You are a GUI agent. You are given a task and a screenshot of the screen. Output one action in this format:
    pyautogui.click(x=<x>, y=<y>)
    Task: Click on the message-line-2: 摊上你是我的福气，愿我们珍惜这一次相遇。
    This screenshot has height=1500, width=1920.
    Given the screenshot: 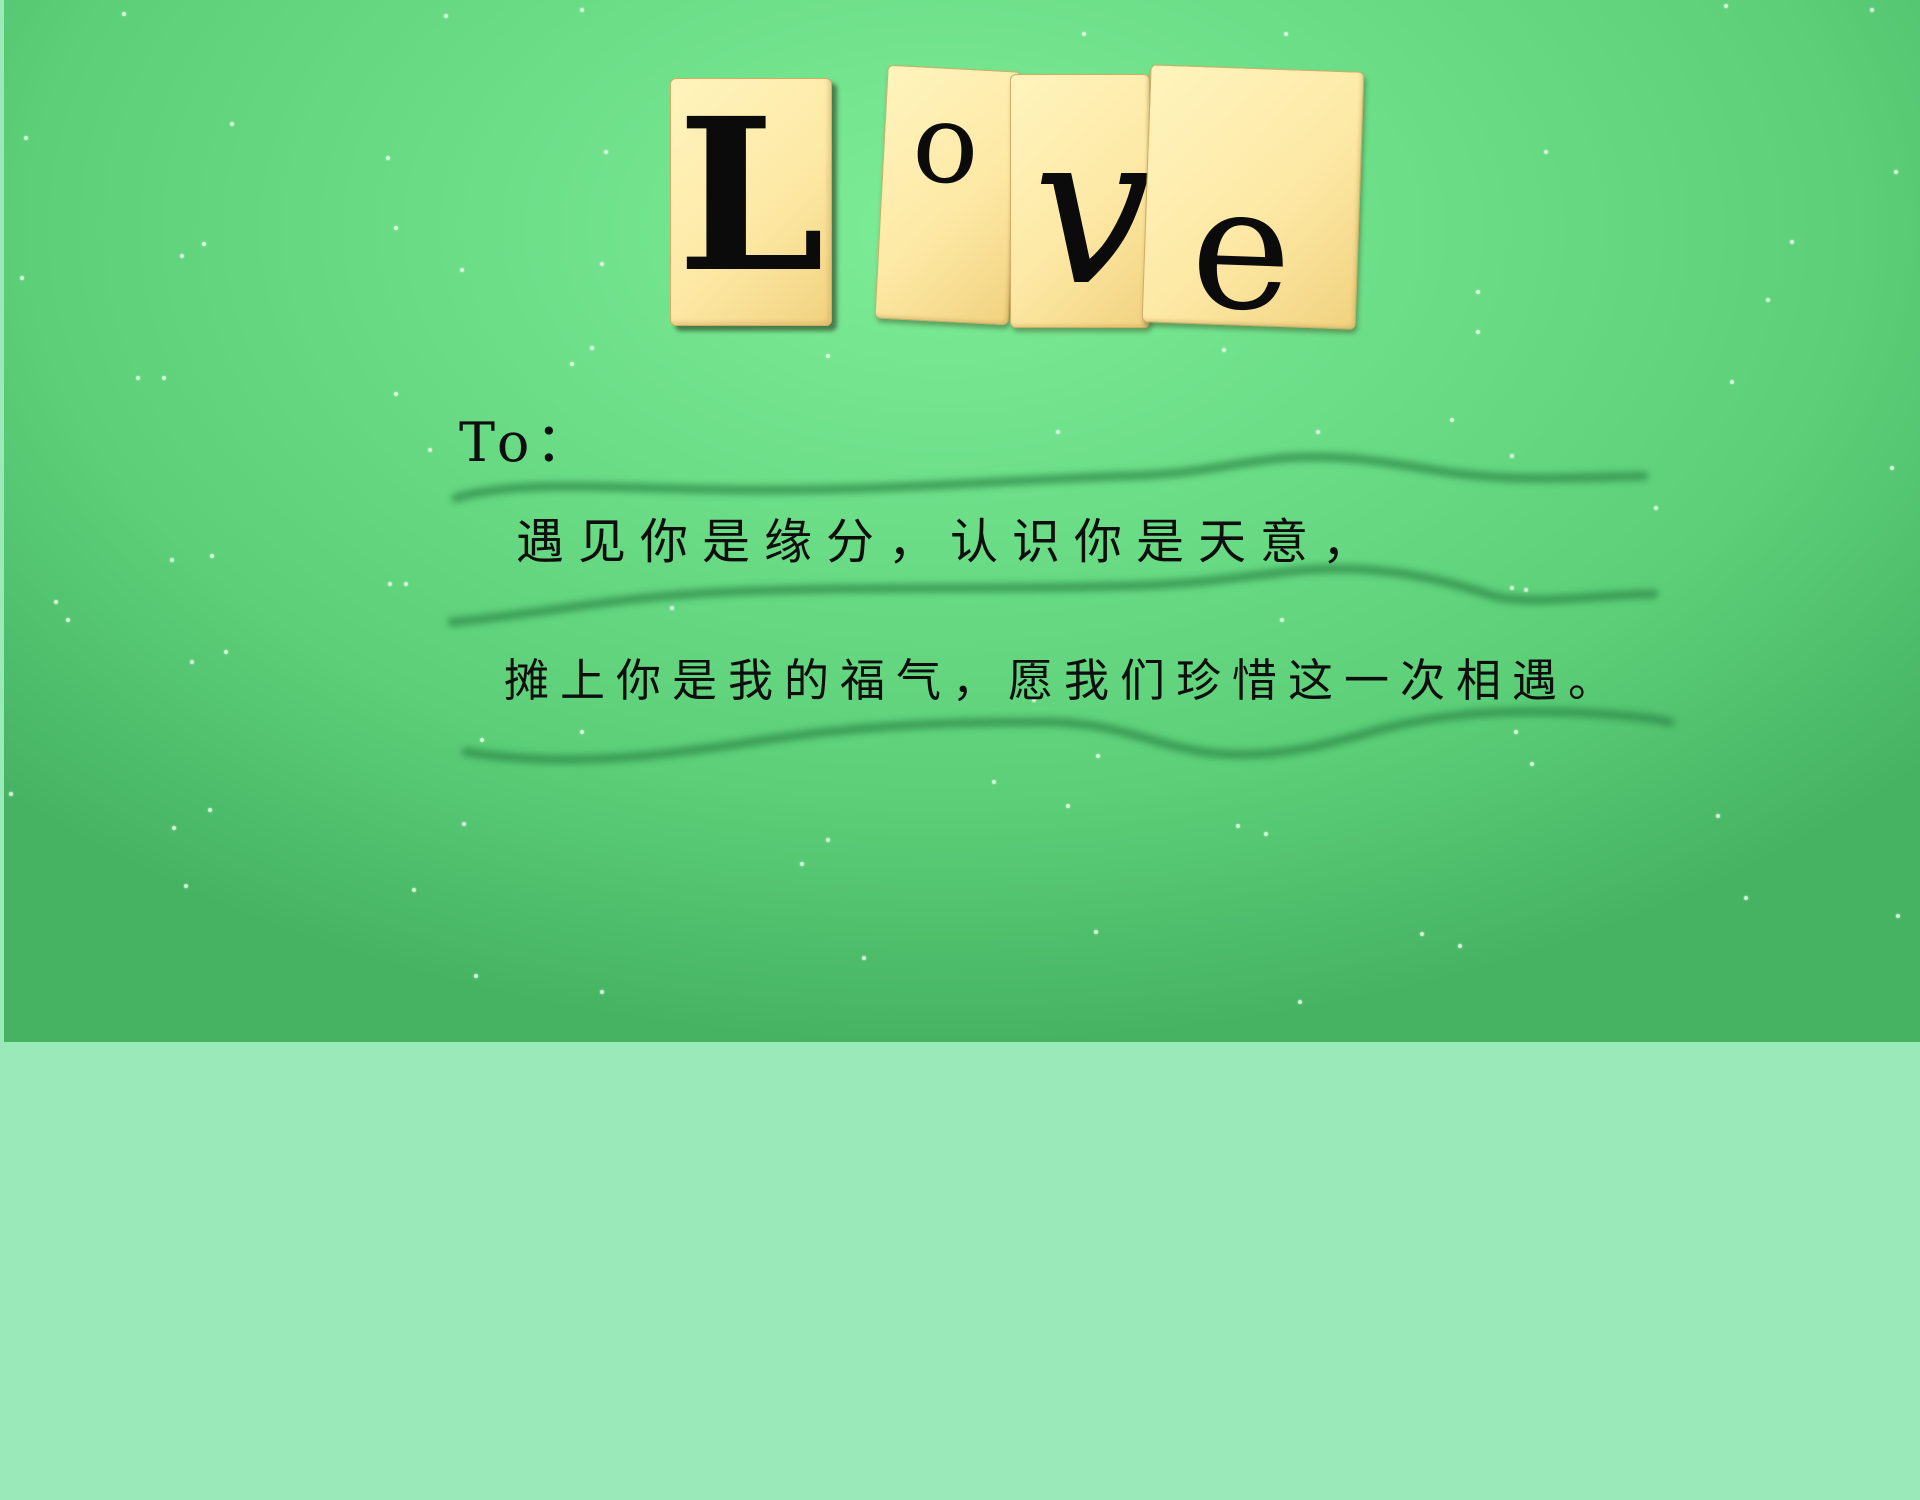 What is the action you would take?
    pyautogui.click(x=1064, y=680)
    